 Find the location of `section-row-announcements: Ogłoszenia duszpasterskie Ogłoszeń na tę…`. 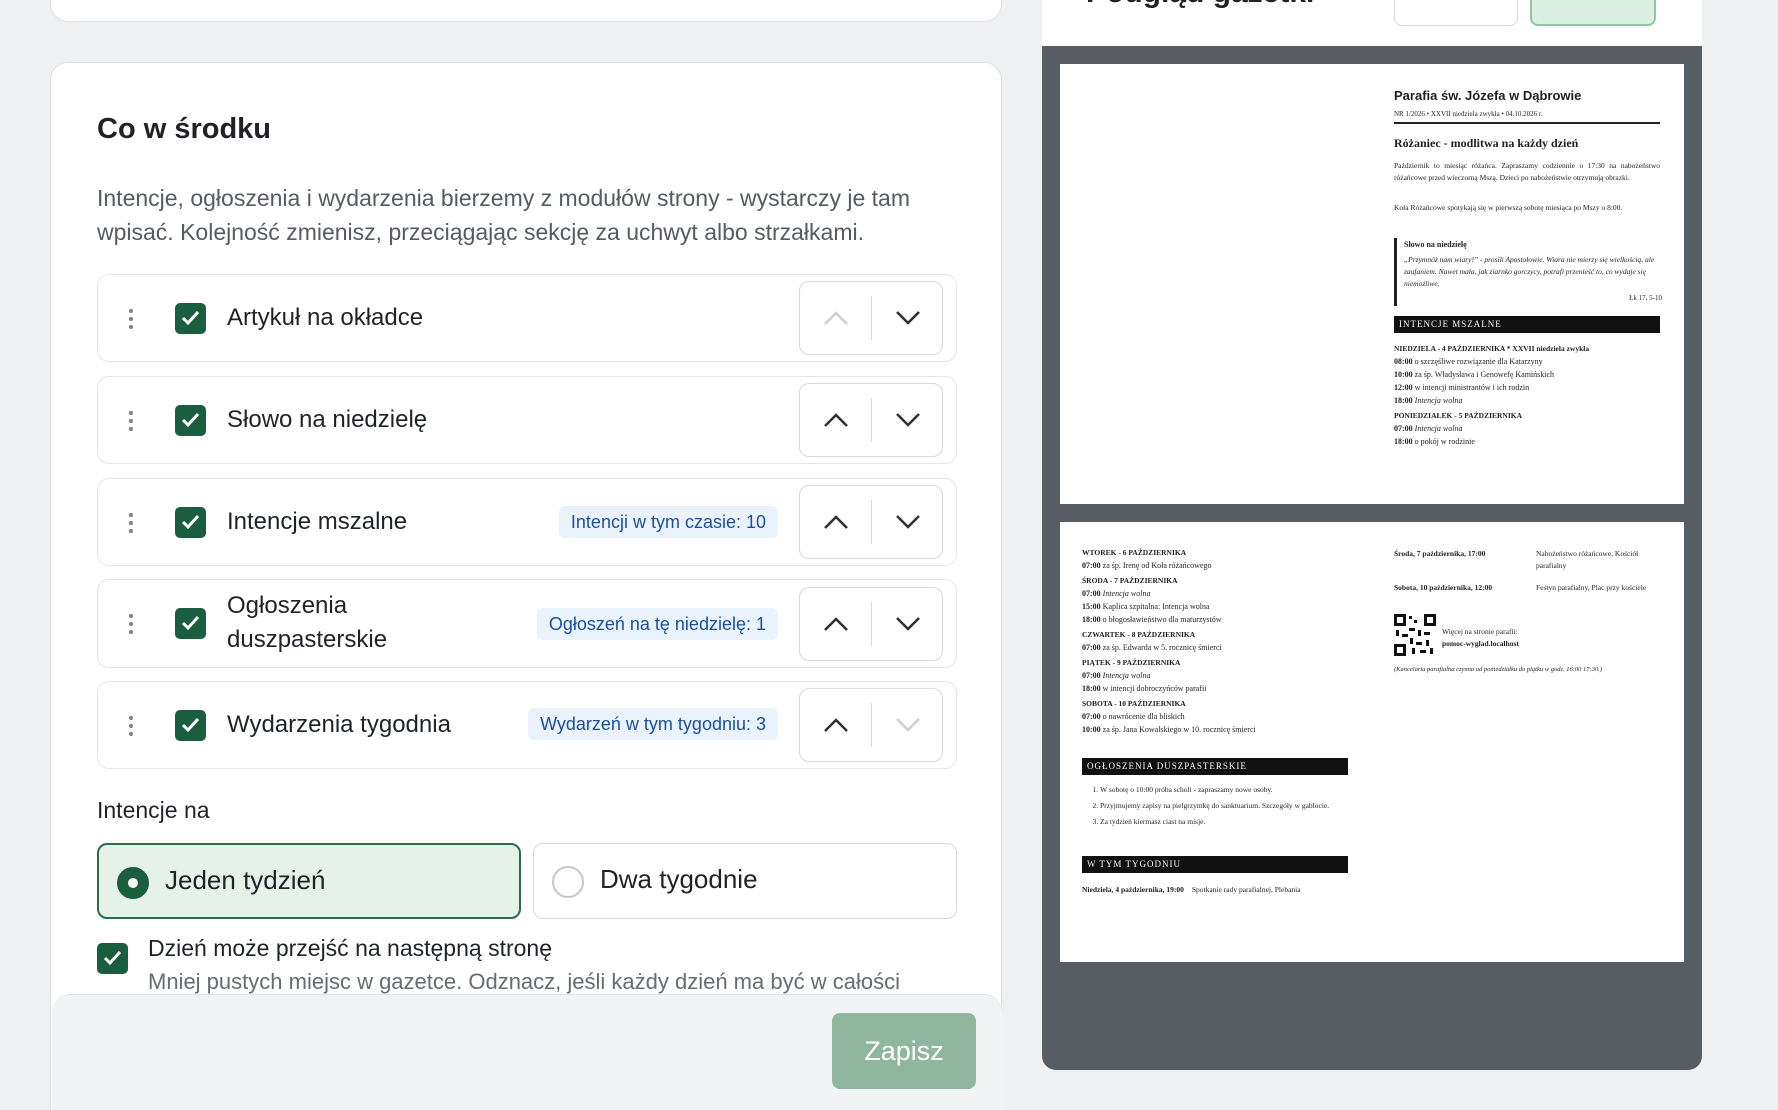

section-row-announcements: Ogłoszenia duszpasterskie Ogłoszeń na tę… is located at coordinates (527, 623).